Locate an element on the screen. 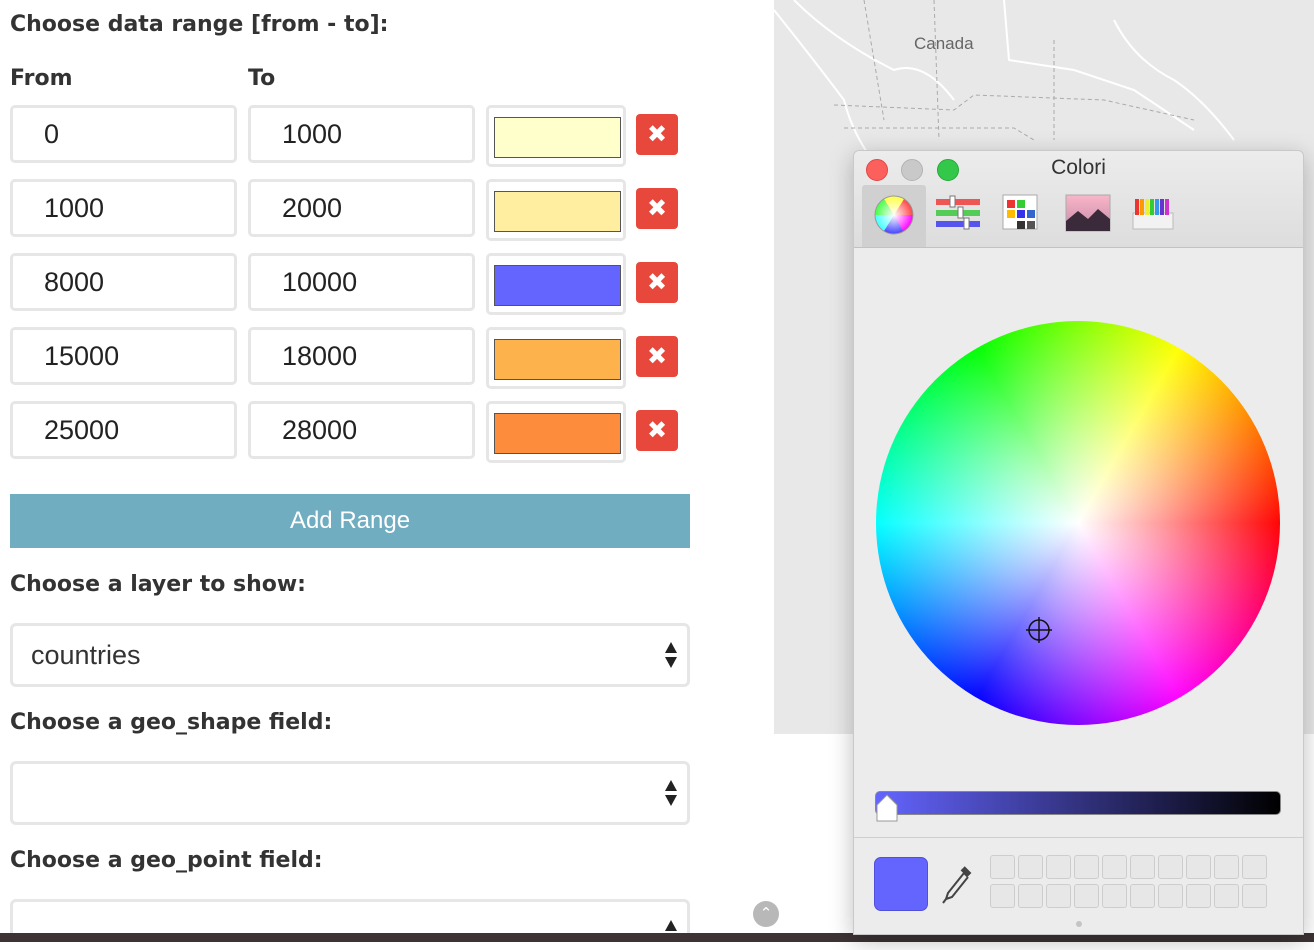  add-range-button: Add Range is located at coordinates (350, 521).